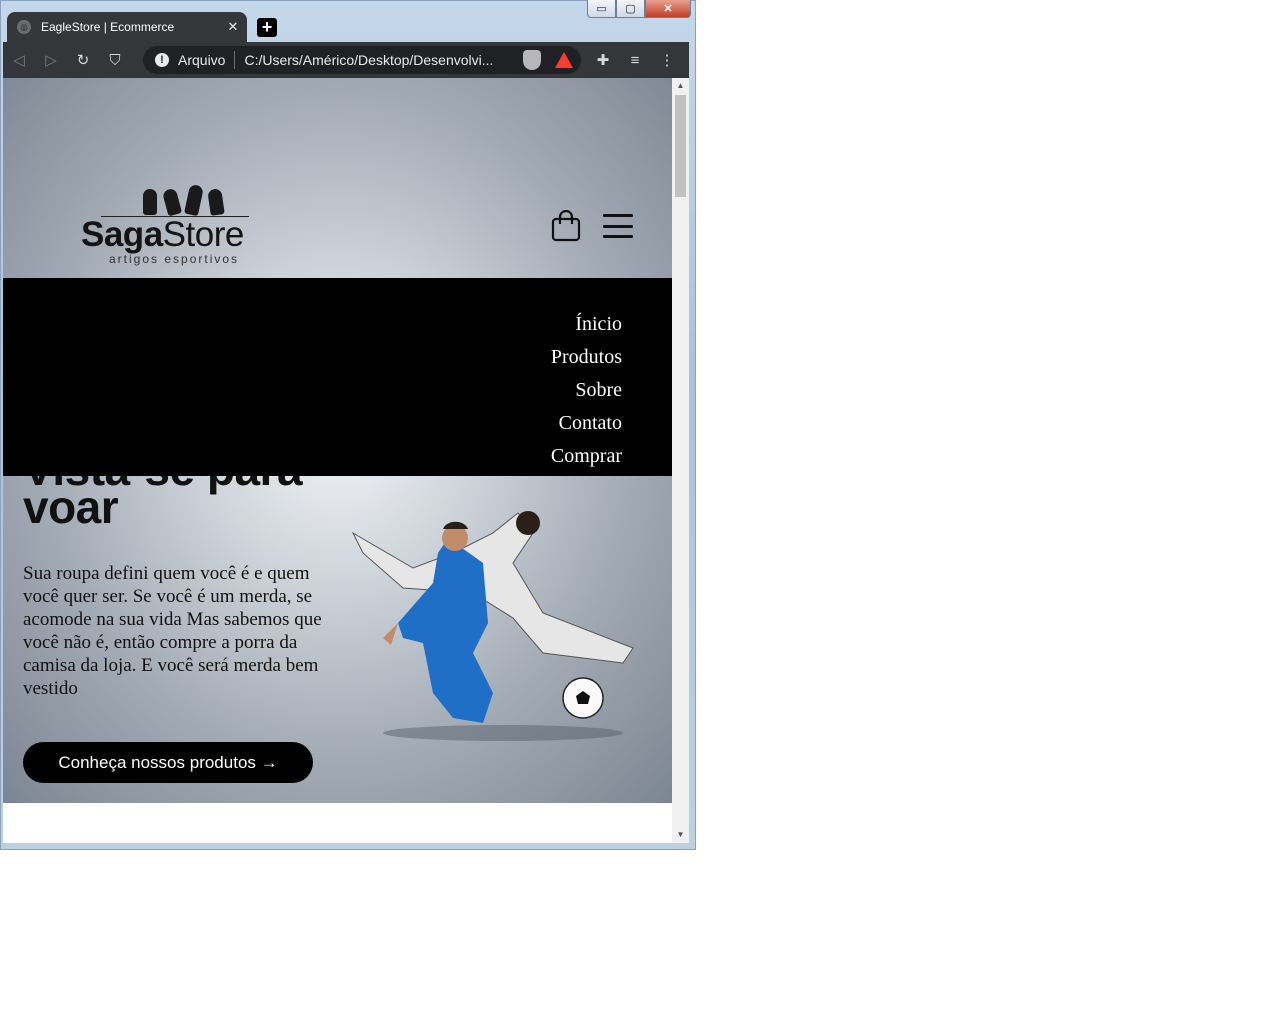  Describe the element at coordinates (51, 60) in the screenshot. I see `forward-icon: ▷` at that location.